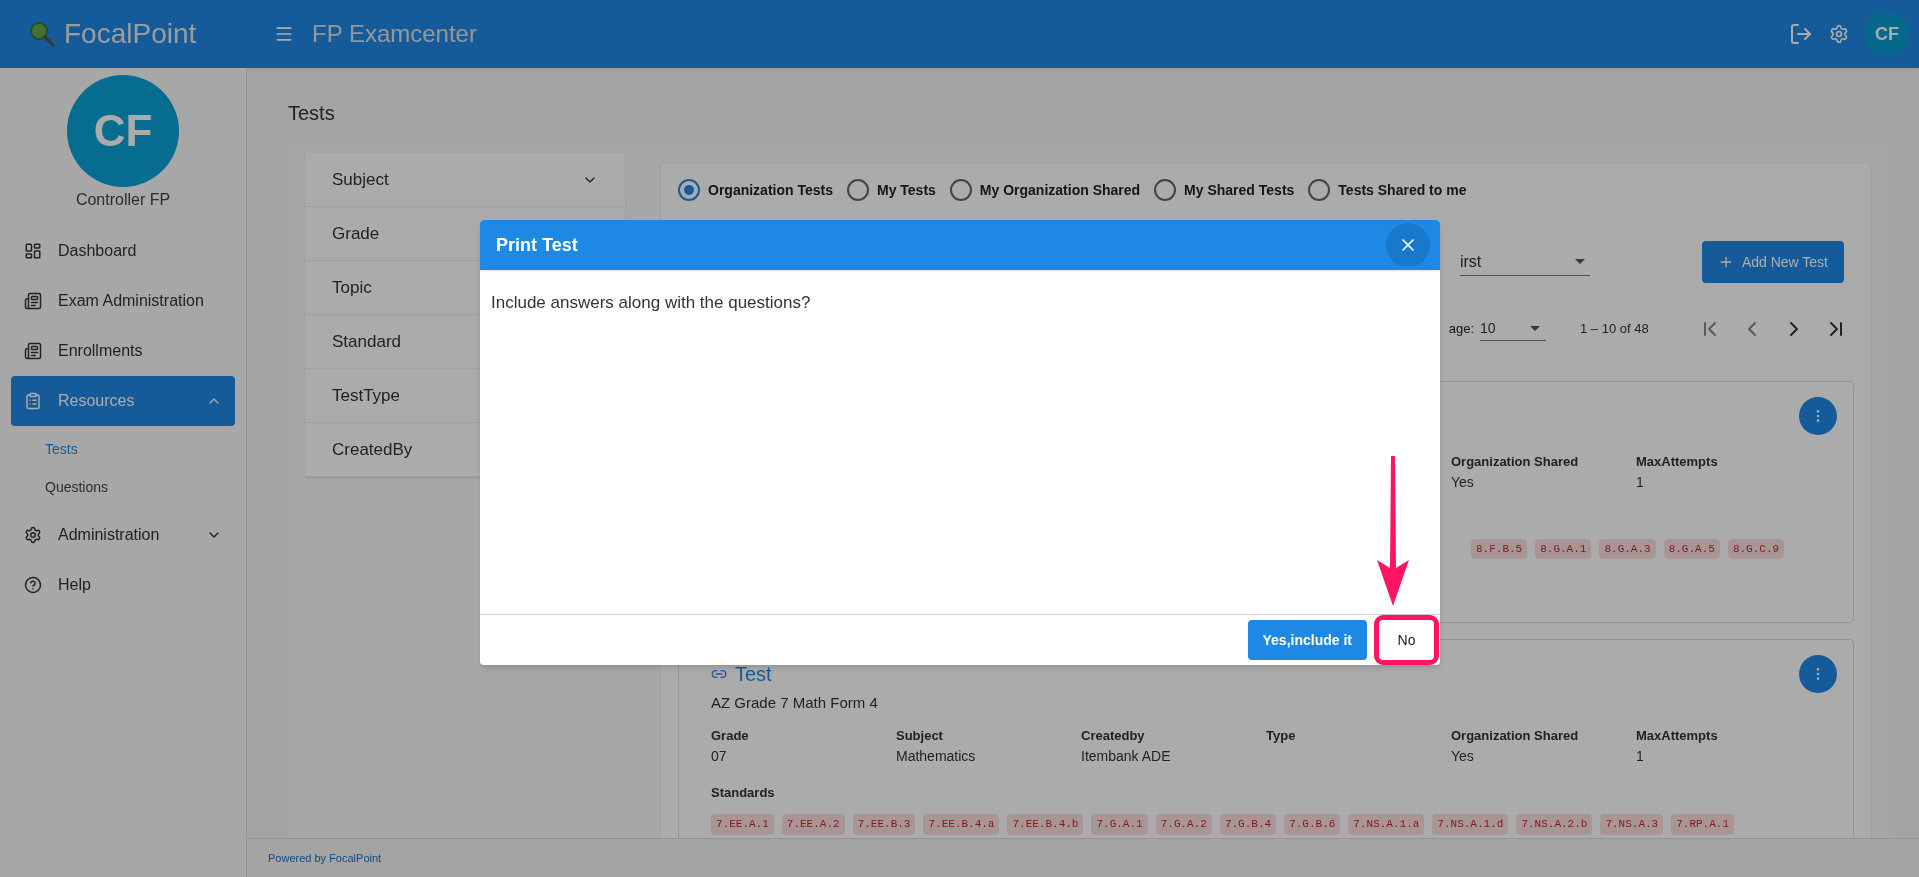 The width and height of the screenshot is (1919, 877). Describe the element at coordinates (884, 824) in the screenshot. I see `standard-tag: 7.EE.B.3` at that location.